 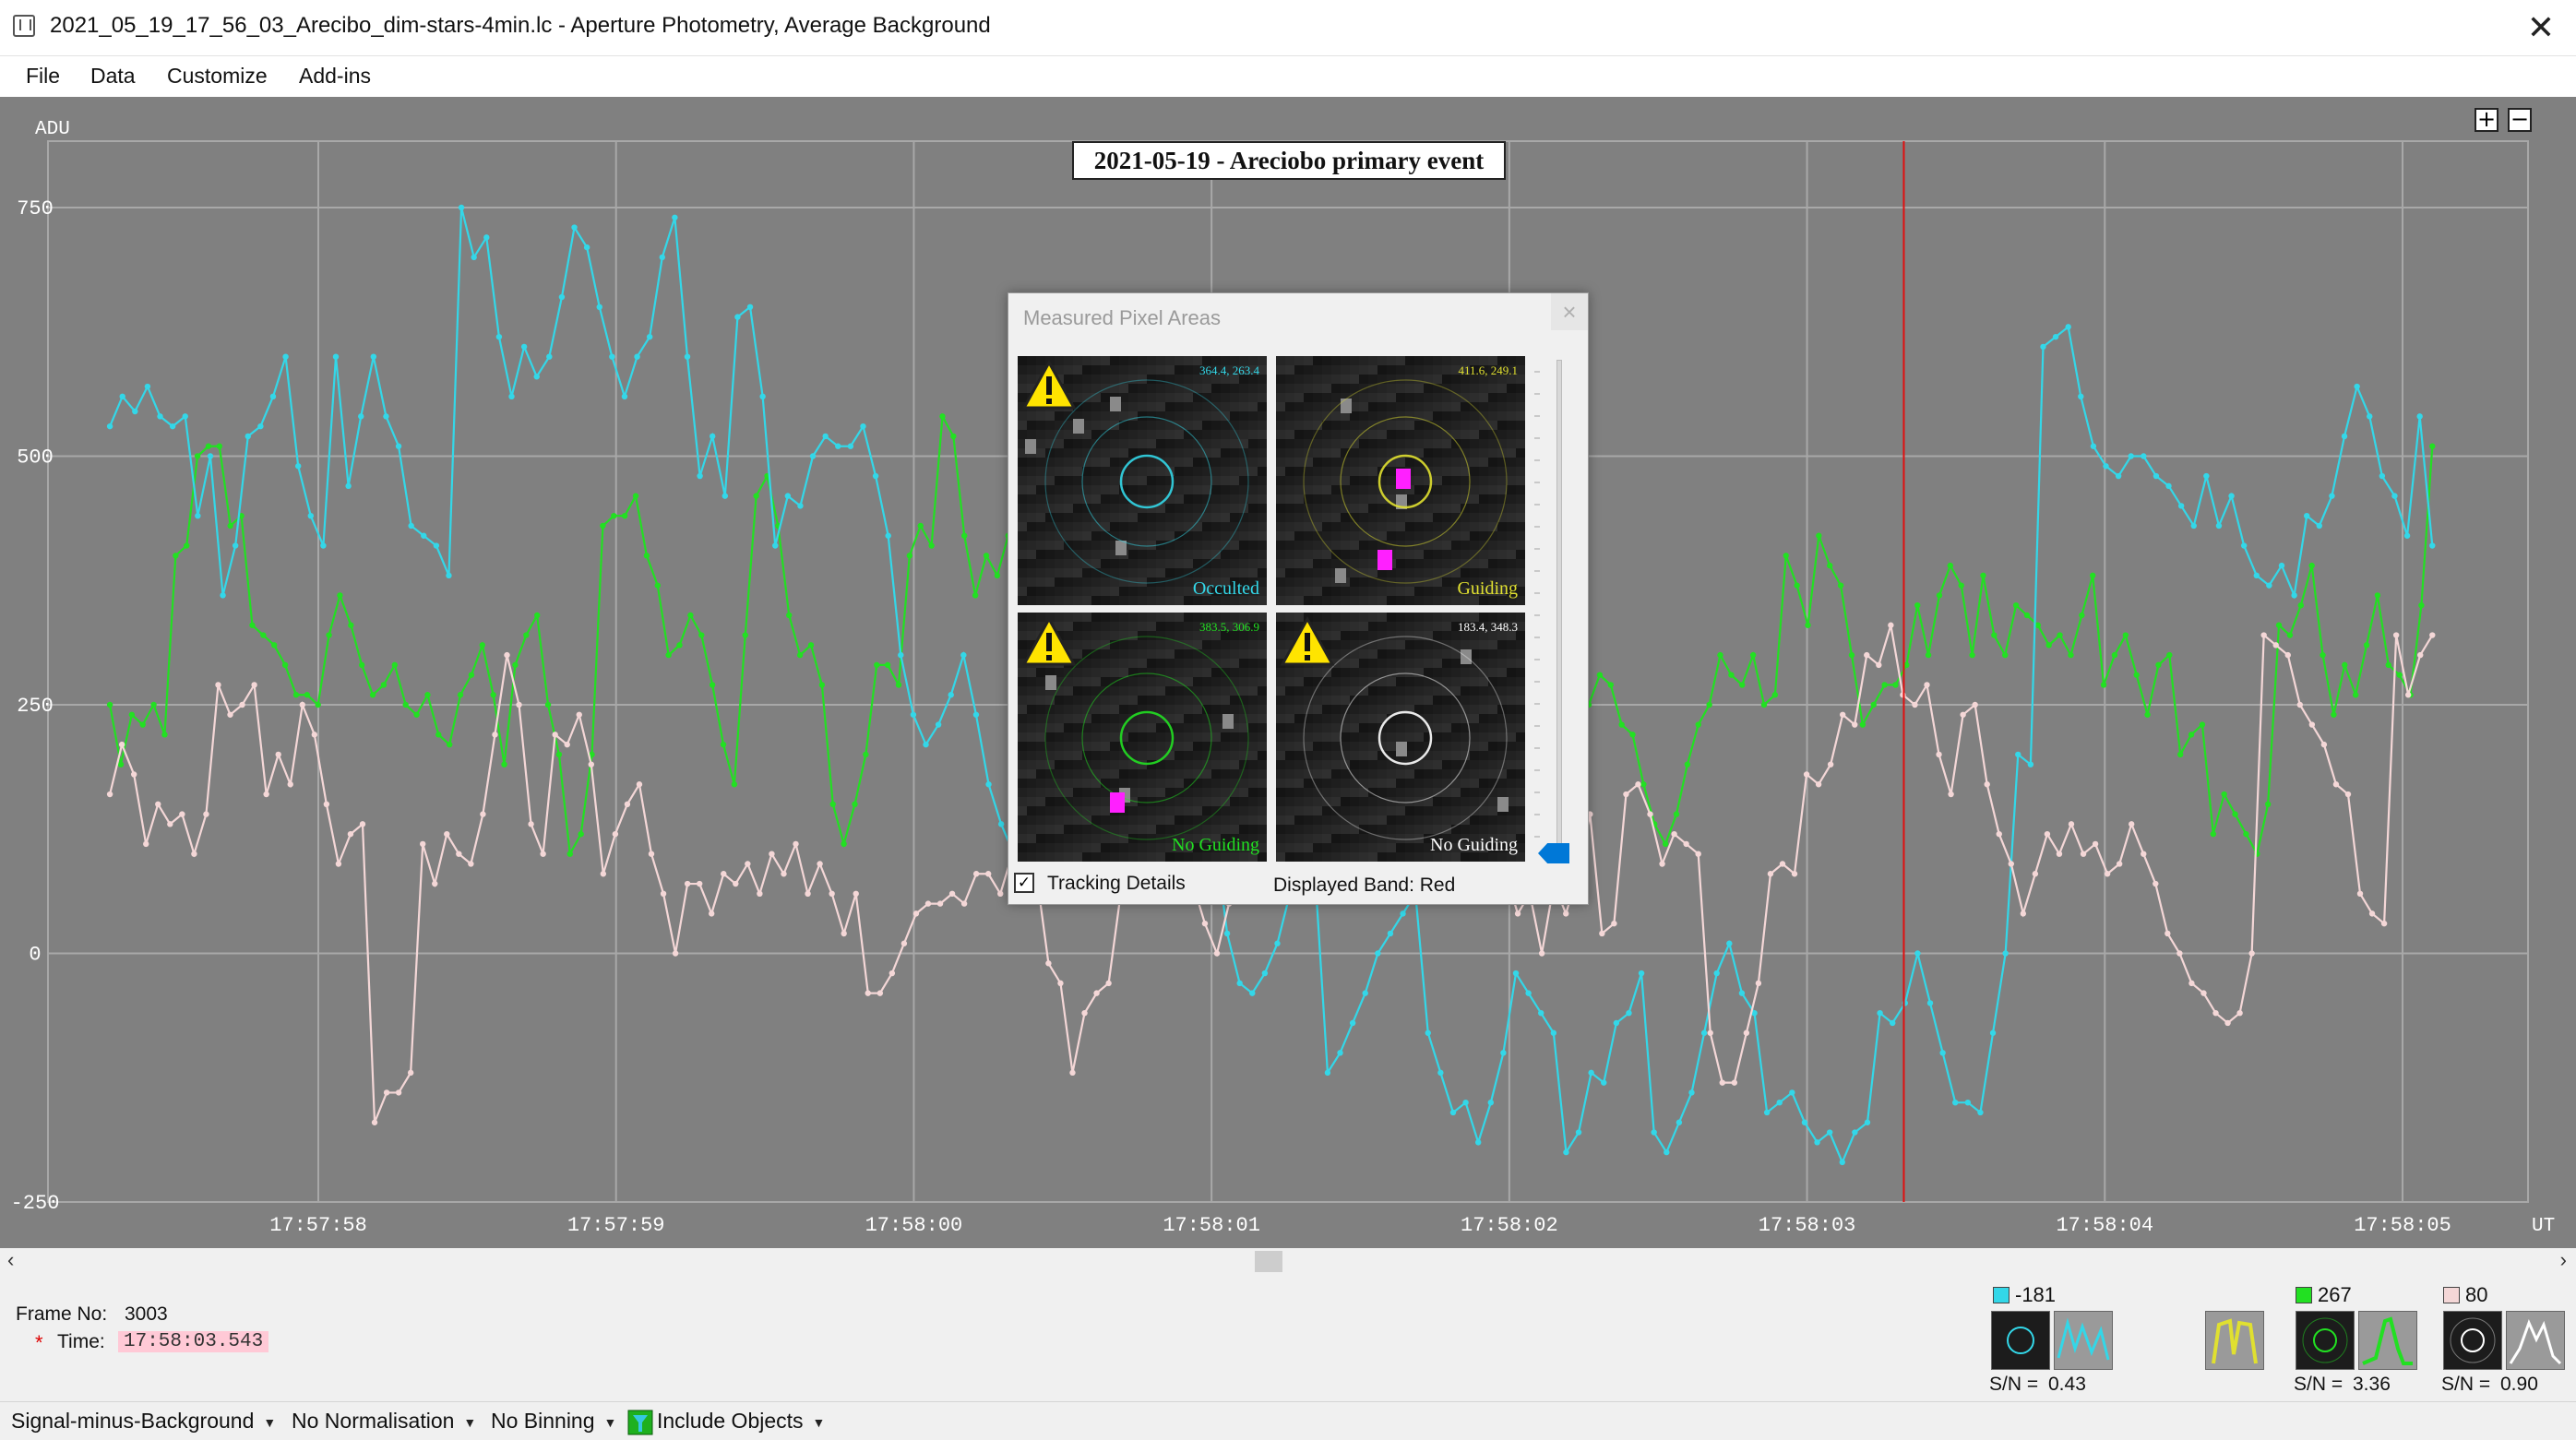 What do you see at coordinates (81, 1341) in the screenshot?
I see `time-label: Time:` at bounding box center [81, 1341].